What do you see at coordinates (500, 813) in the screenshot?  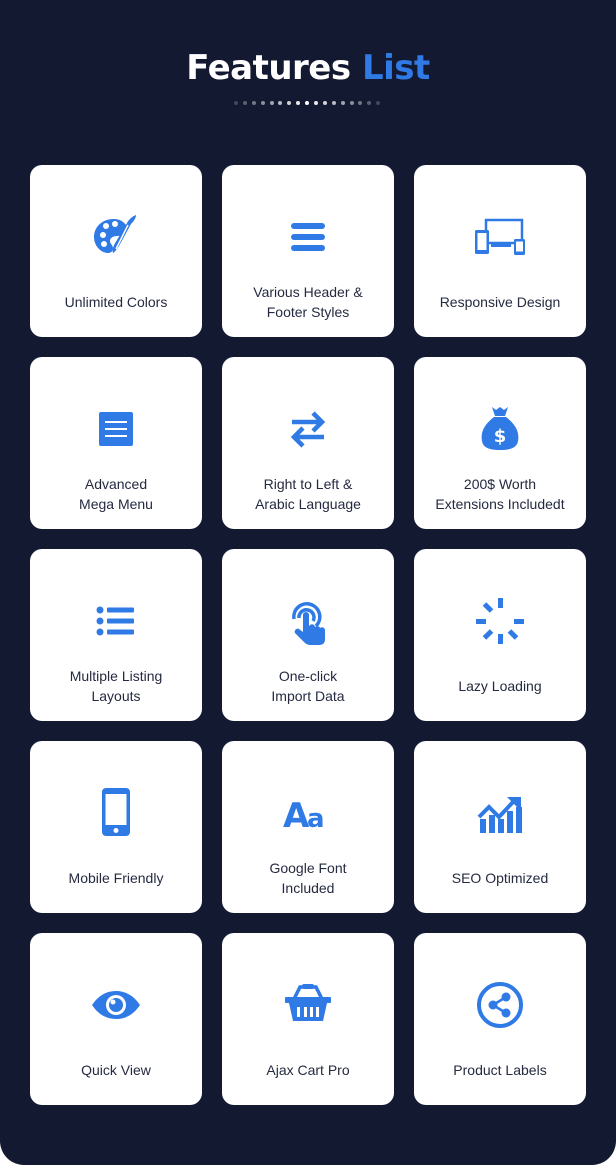 I see `growth-chart-icon` at bounding box center [500, 813].